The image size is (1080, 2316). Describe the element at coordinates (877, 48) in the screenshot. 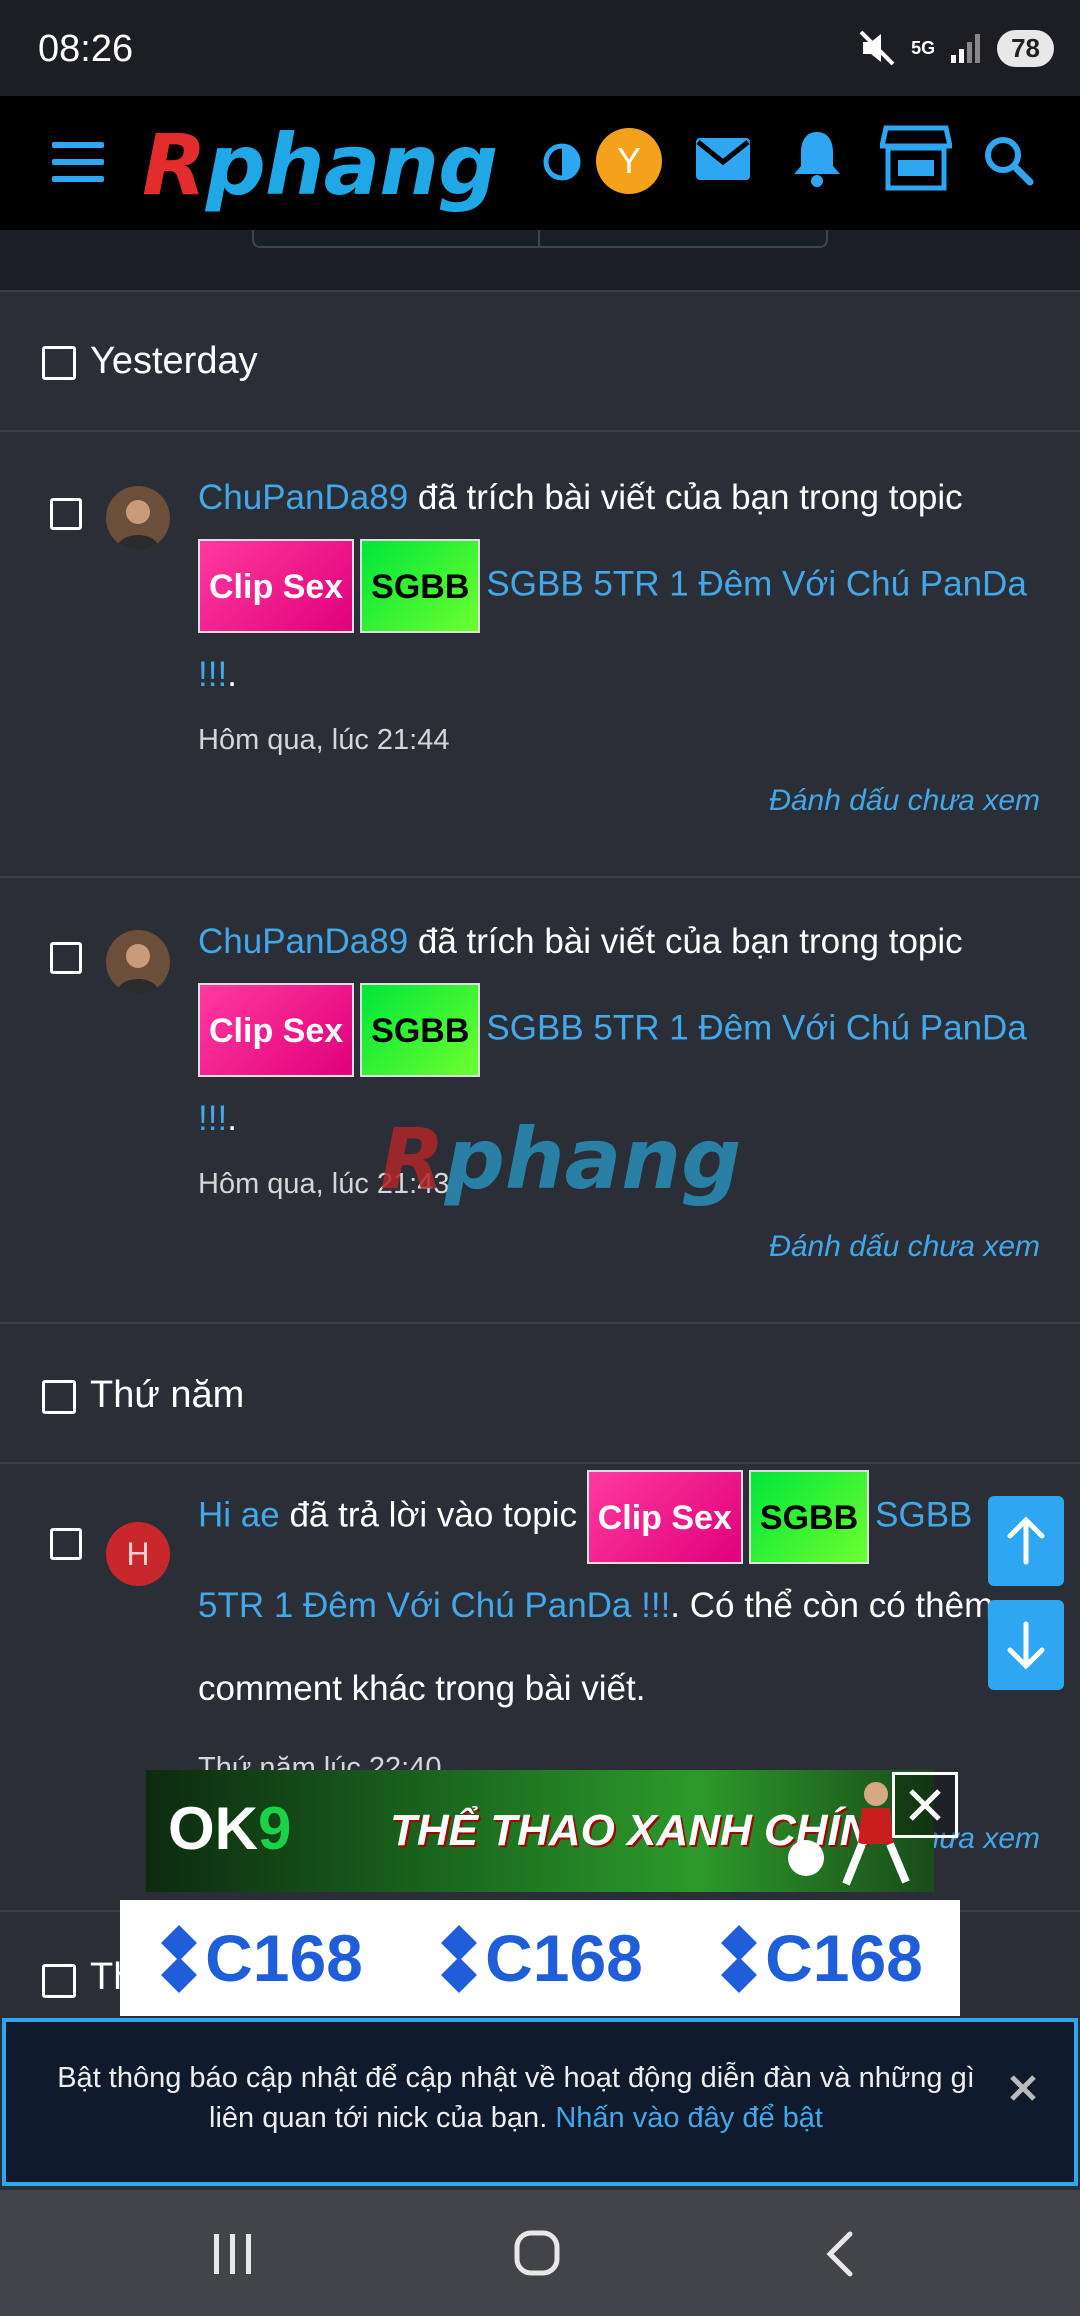

I see `mute-icon` at that location.